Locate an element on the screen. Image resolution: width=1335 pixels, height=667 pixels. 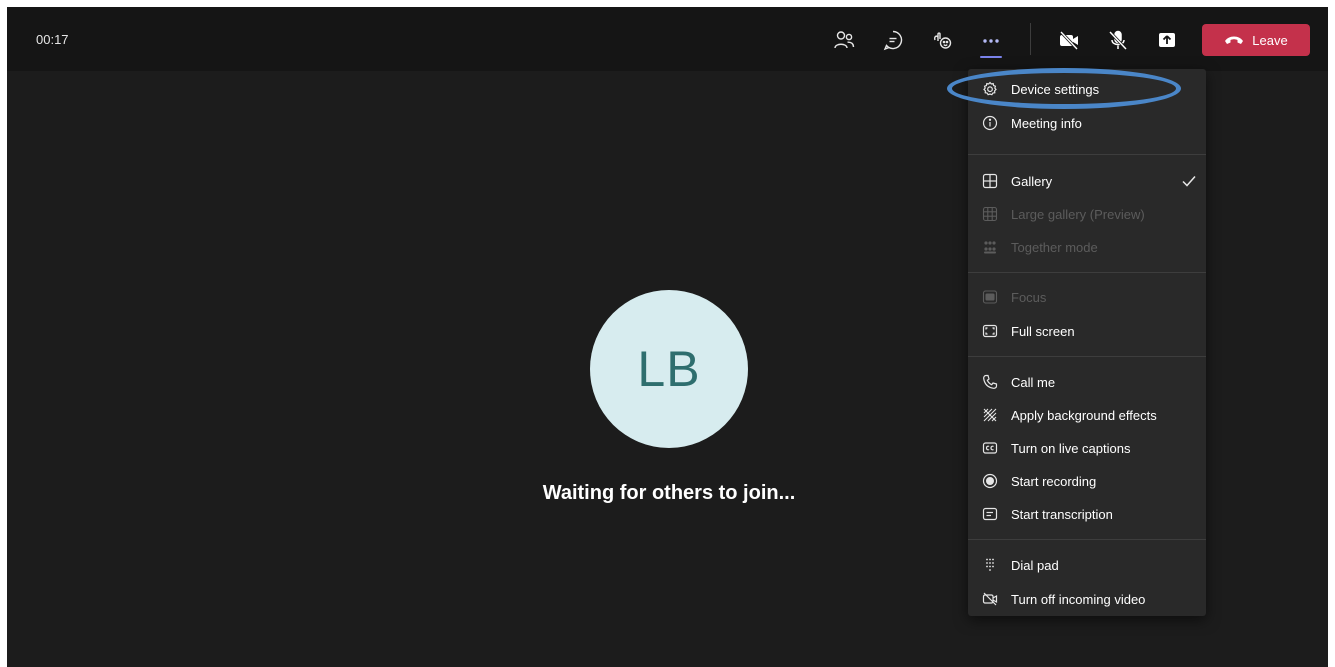
more-options-button is located at coordinates (991, 41).